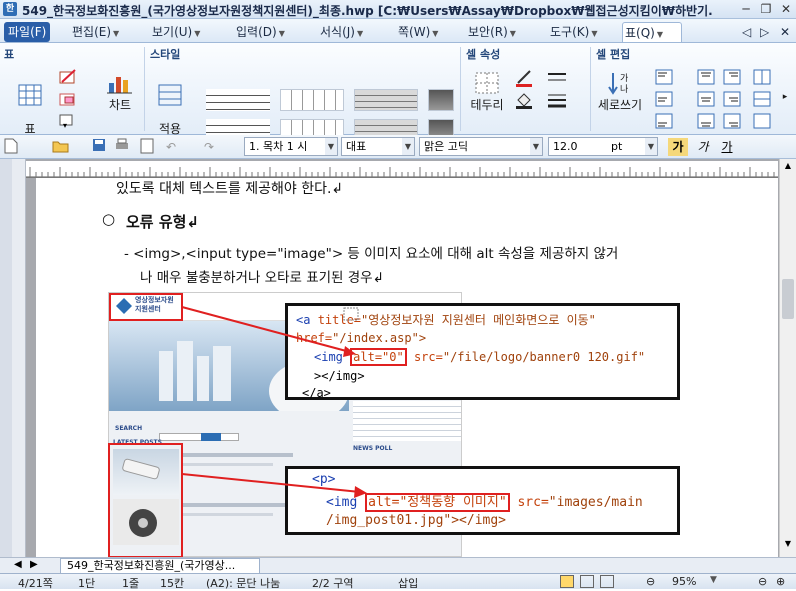  I want to click on page-view-icon, so click(567, 581).